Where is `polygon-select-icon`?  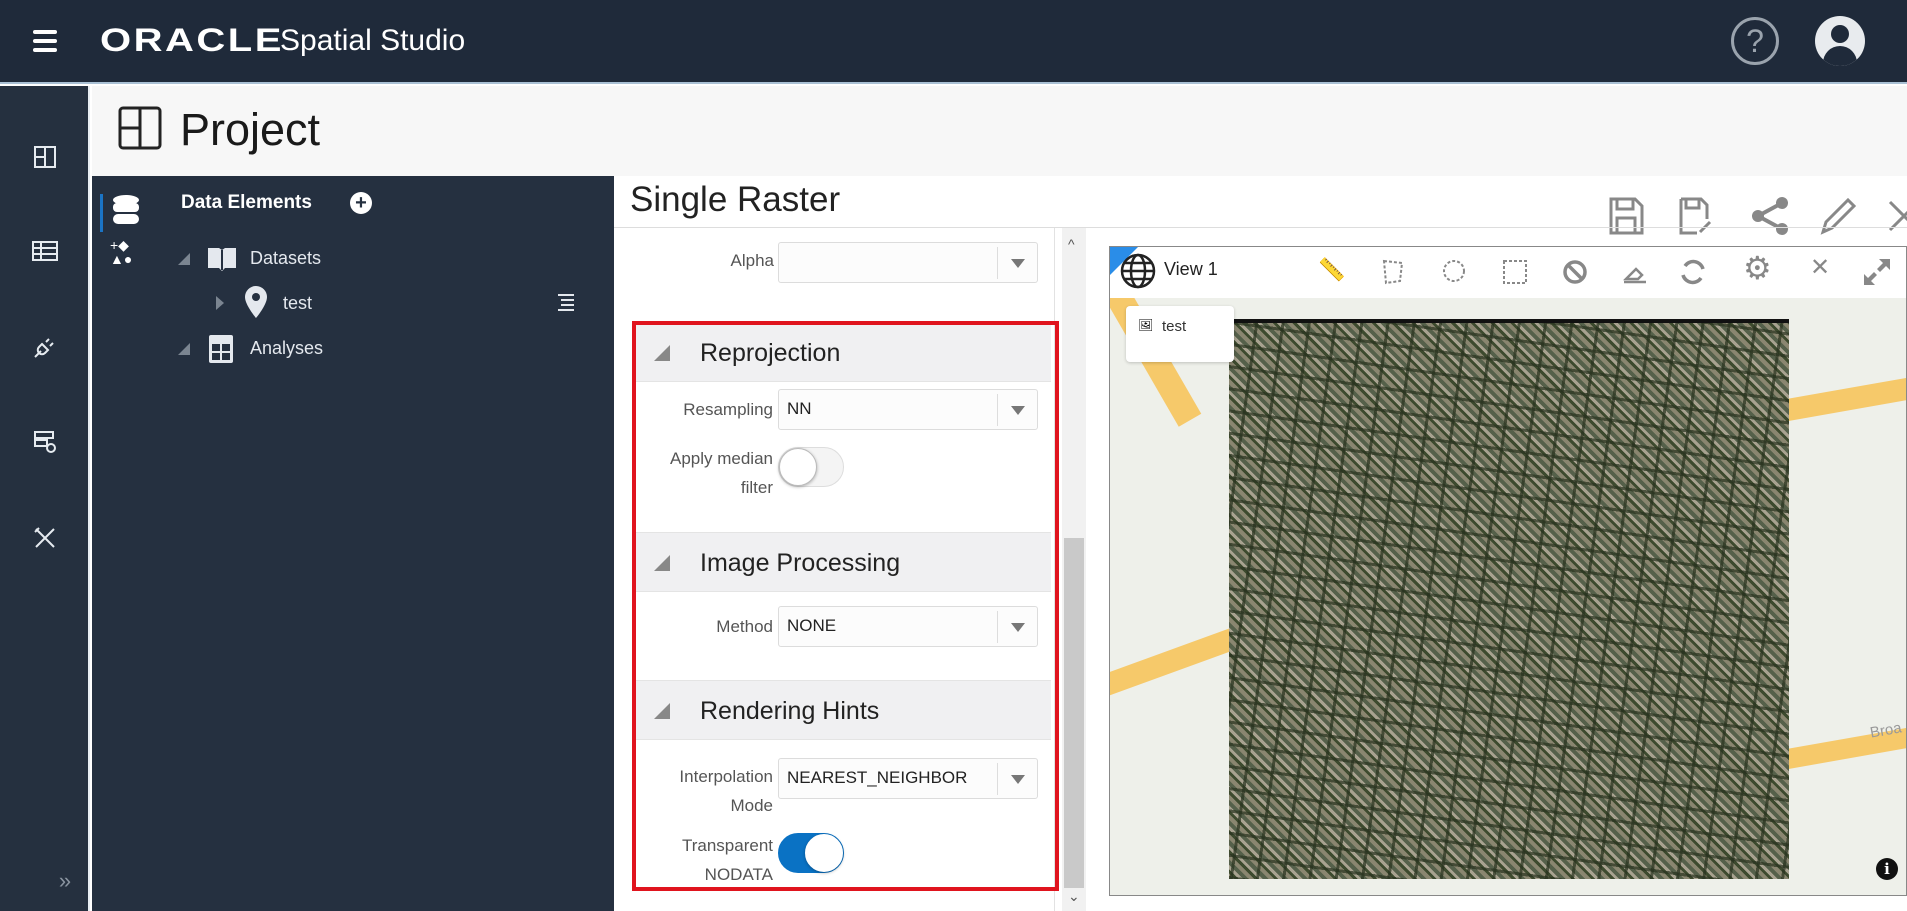 polygon-select-icon is located at coordinates (1395, 272).